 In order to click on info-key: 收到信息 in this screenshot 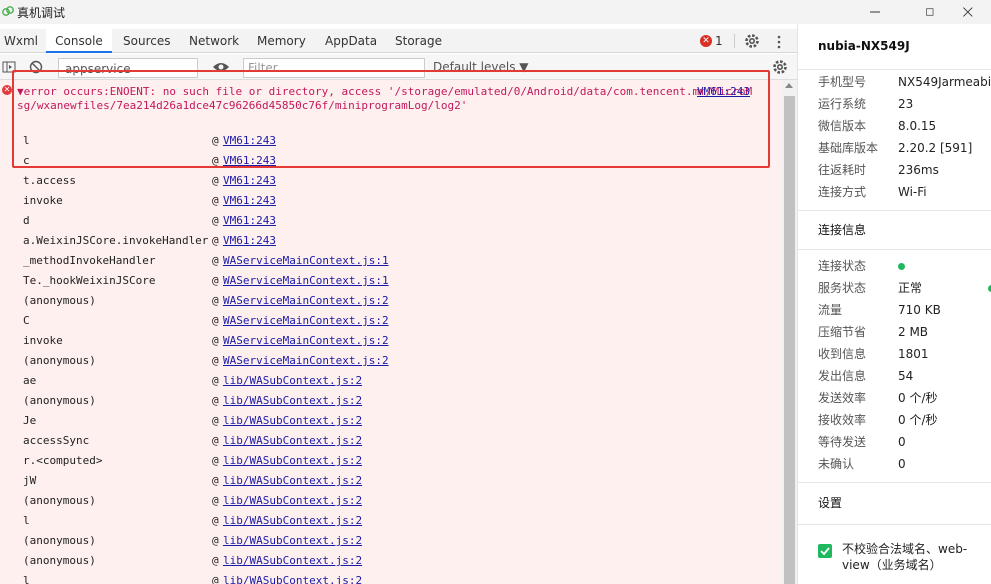, I will do `click(842, 354)`.